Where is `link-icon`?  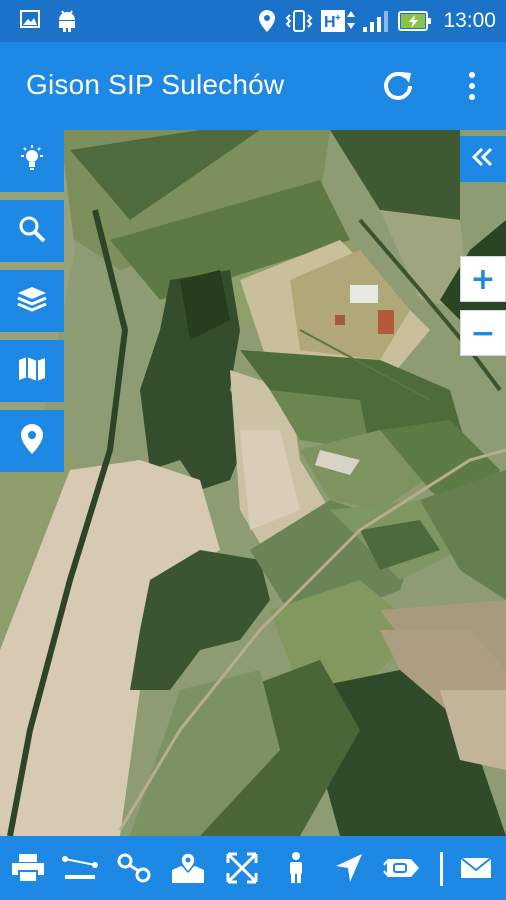 link-icon is located at coordinates (134, 868).